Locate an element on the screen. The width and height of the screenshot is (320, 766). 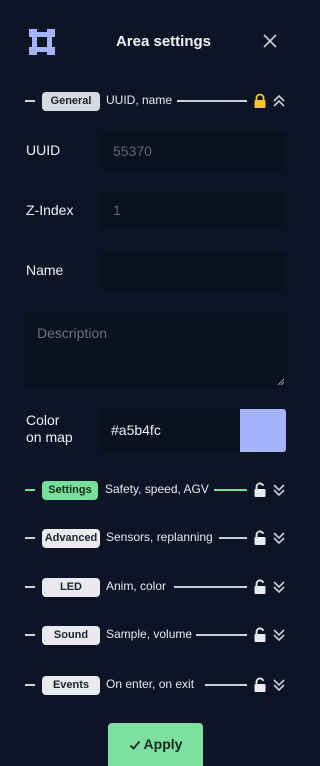
section-events-button: Events is located at coordinates (71, 685).